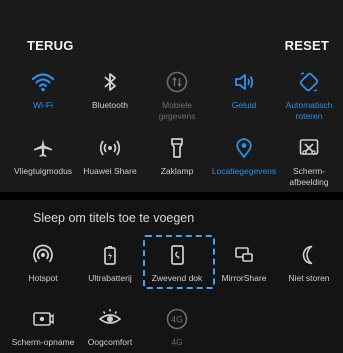 The height and width of the screenshot is (353, 343). I want to click on tile-label: MirrorShare, so click(244, 278).